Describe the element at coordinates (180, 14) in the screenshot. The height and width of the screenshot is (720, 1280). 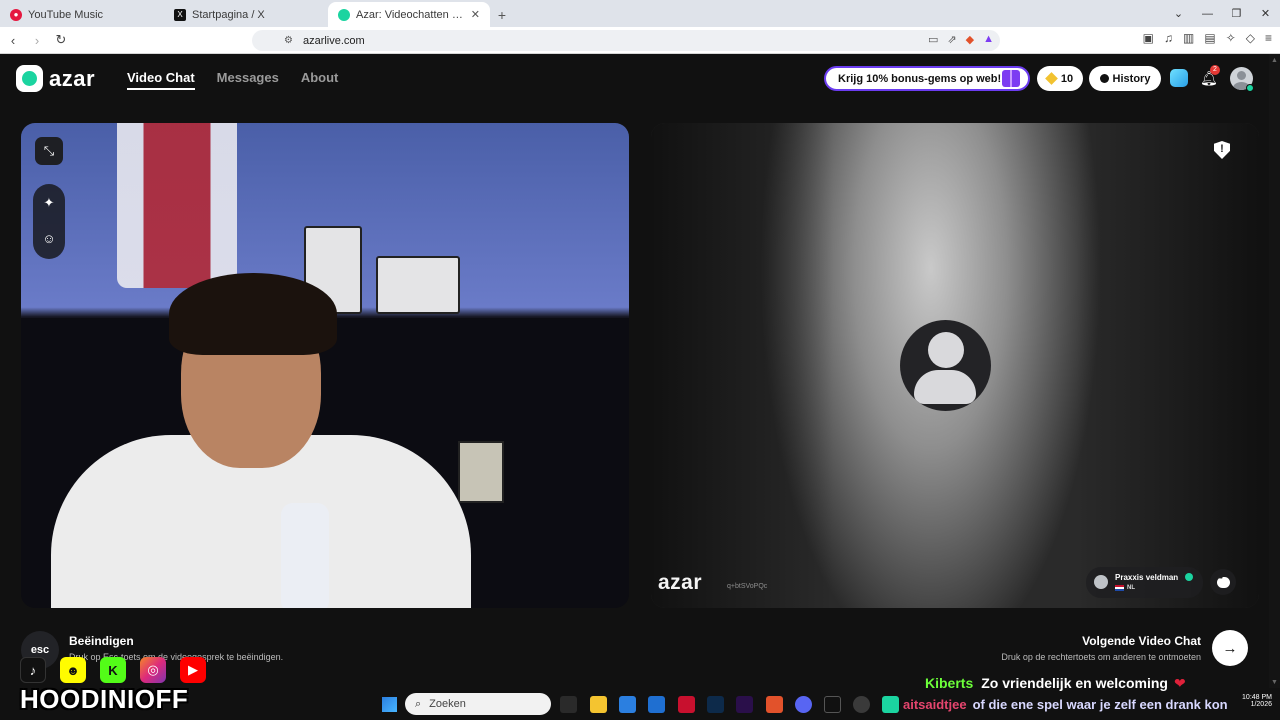
I see `x-icon: X` at that location.